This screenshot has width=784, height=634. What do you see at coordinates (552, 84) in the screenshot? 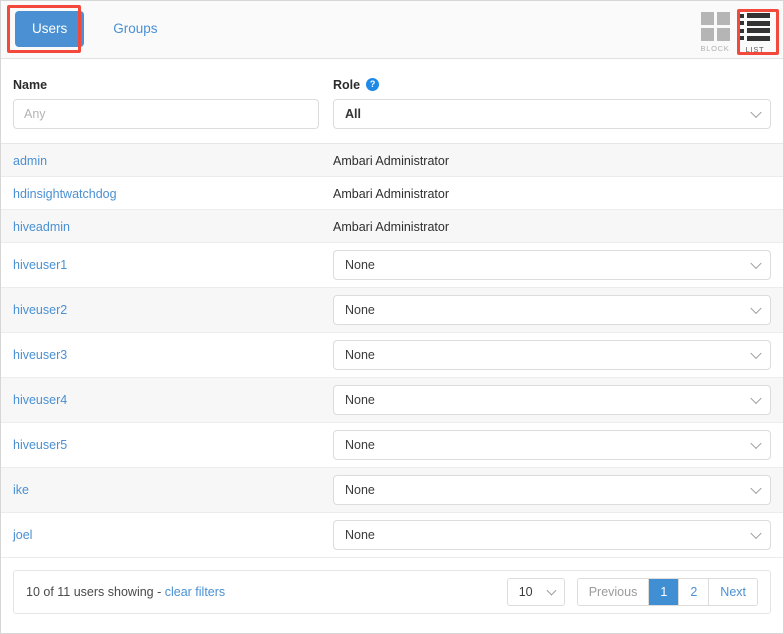
I see `filter-role-label-wrap: Role ?` at bounding box center [552, 84].